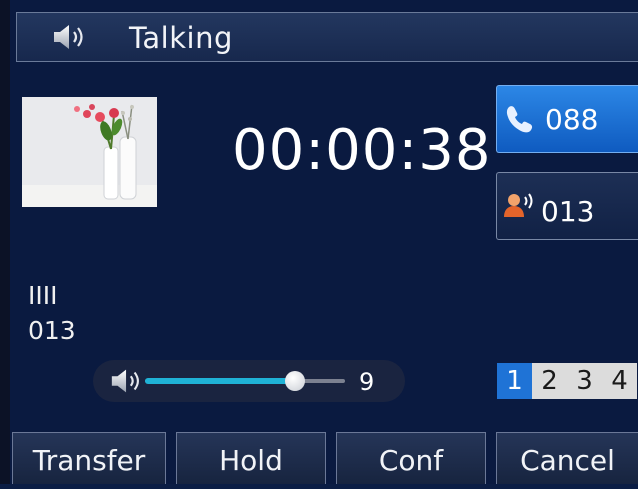  I want to click on volume-bar: 9, so click(249, 381).